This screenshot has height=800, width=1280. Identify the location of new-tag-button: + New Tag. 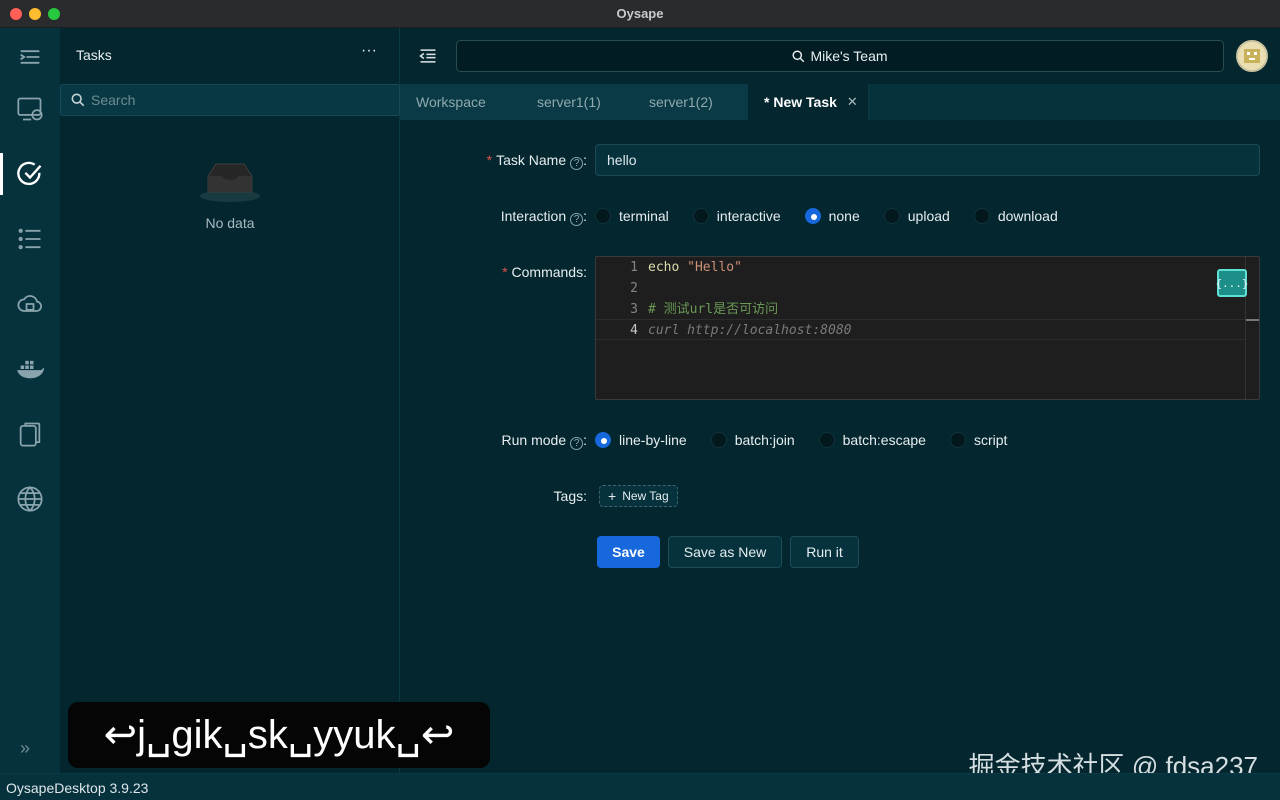
(638, 496).